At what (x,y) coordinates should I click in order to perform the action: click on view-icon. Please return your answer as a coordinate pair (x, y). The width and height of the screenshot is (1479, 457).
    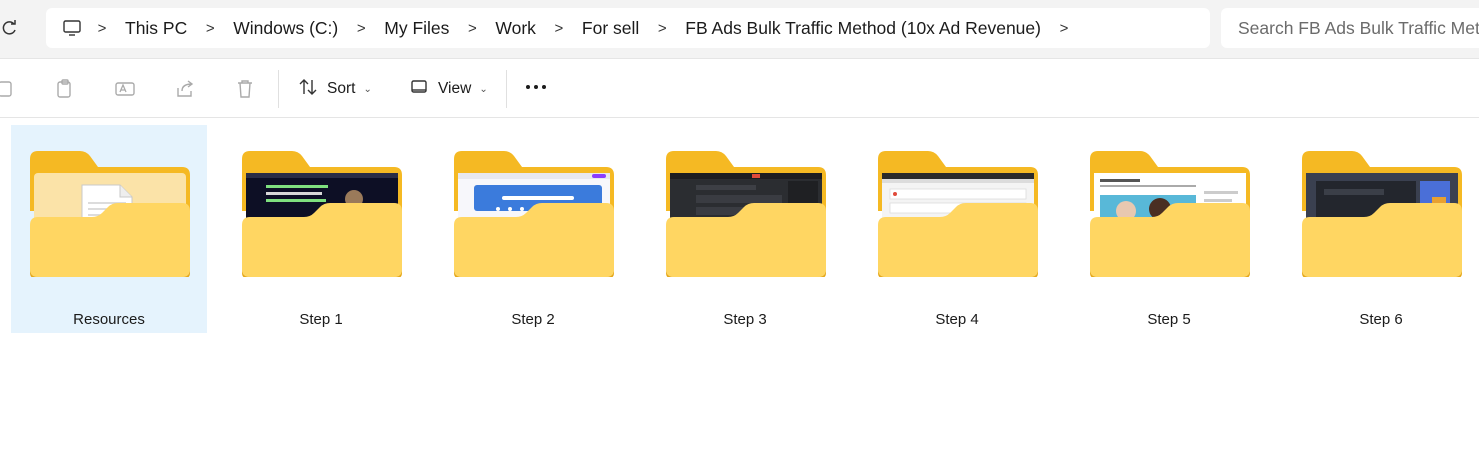
    Looking at the image, I should click on (419, 89).